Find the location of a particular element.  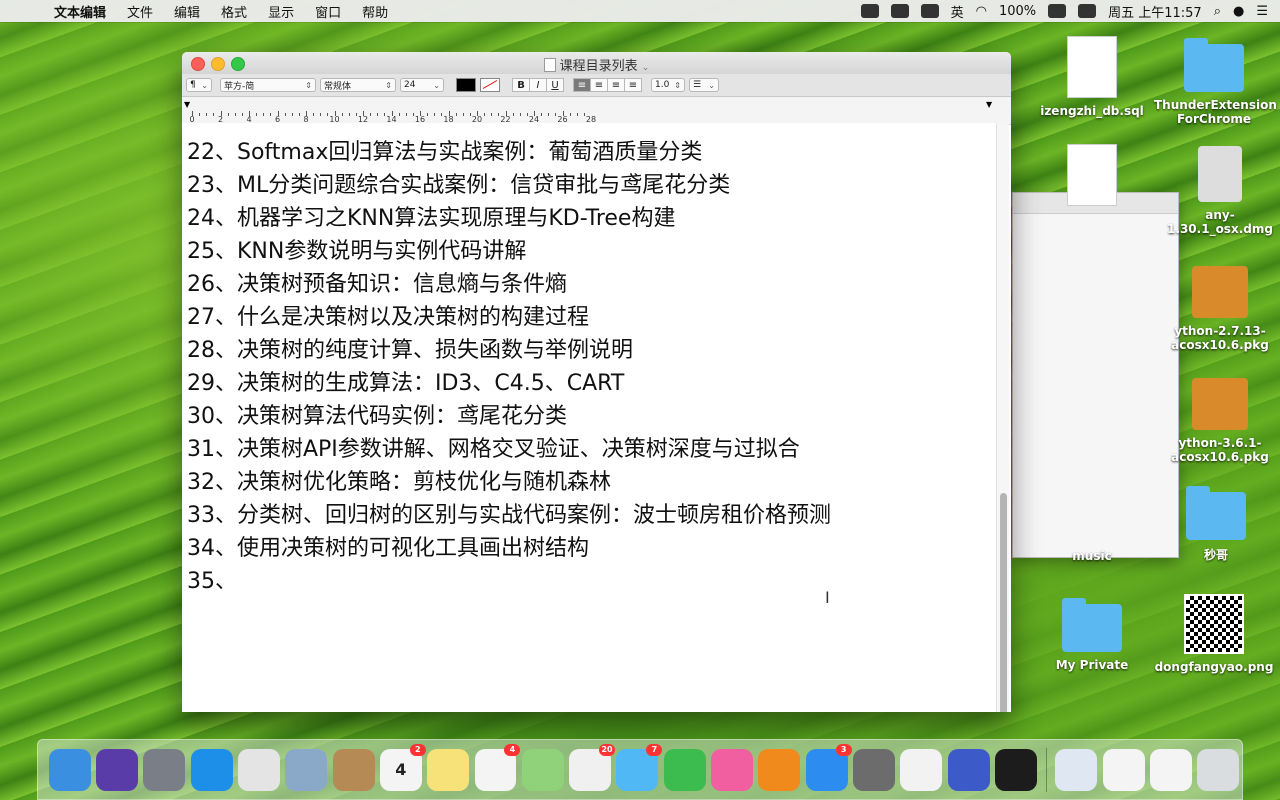

trash-icon is located at coordinates (1218, 769).